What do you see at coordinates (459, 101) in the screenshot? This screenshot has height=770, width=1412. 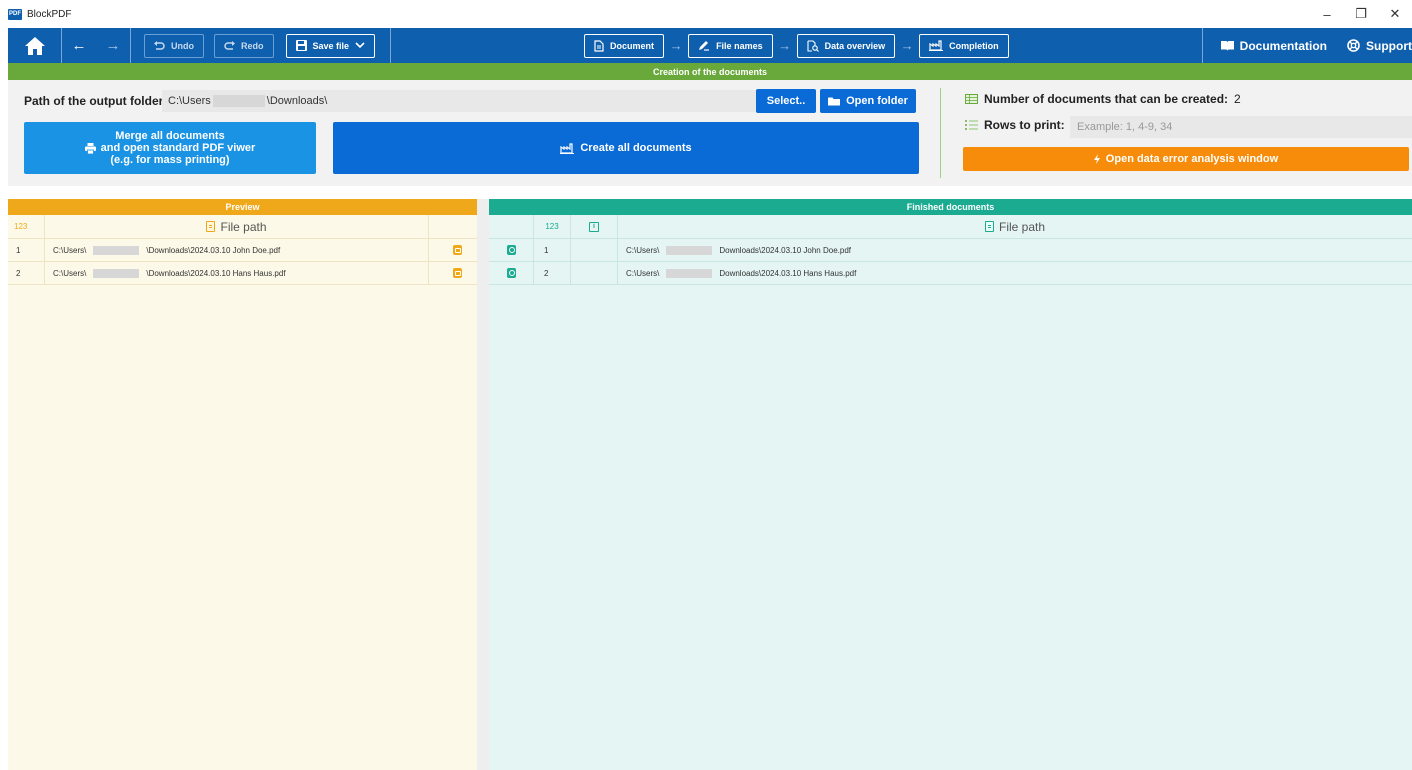 I see `output-folder-field: C:\Users \Downloads\` at bounding box center [459, 101].